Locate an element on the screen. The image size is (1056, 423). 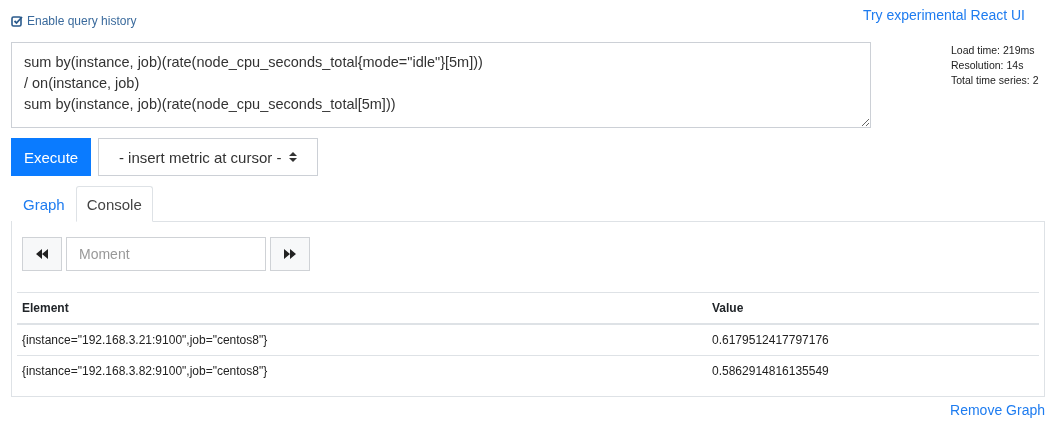
query-stat: Load time: 219ms is located at coordinates (993, 50).